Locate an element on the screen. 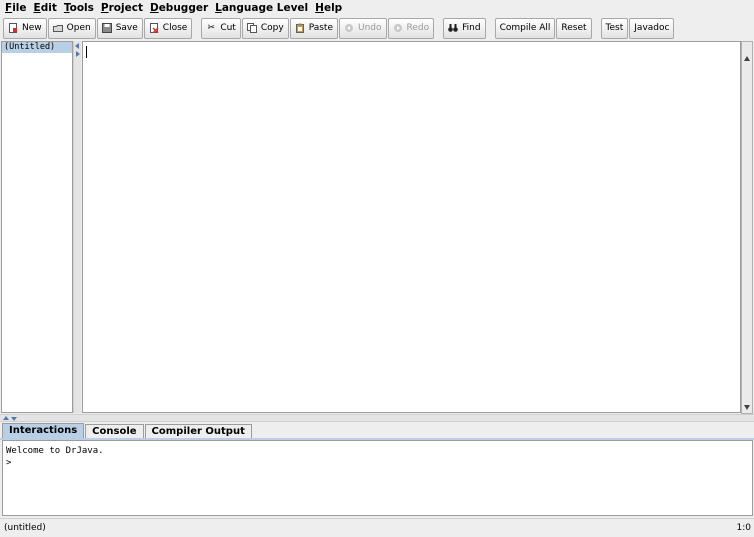 Image resolution: width=754 pixels, height=537 pixels. tab-interactions: Interactions is located at coordinates (43, 431).